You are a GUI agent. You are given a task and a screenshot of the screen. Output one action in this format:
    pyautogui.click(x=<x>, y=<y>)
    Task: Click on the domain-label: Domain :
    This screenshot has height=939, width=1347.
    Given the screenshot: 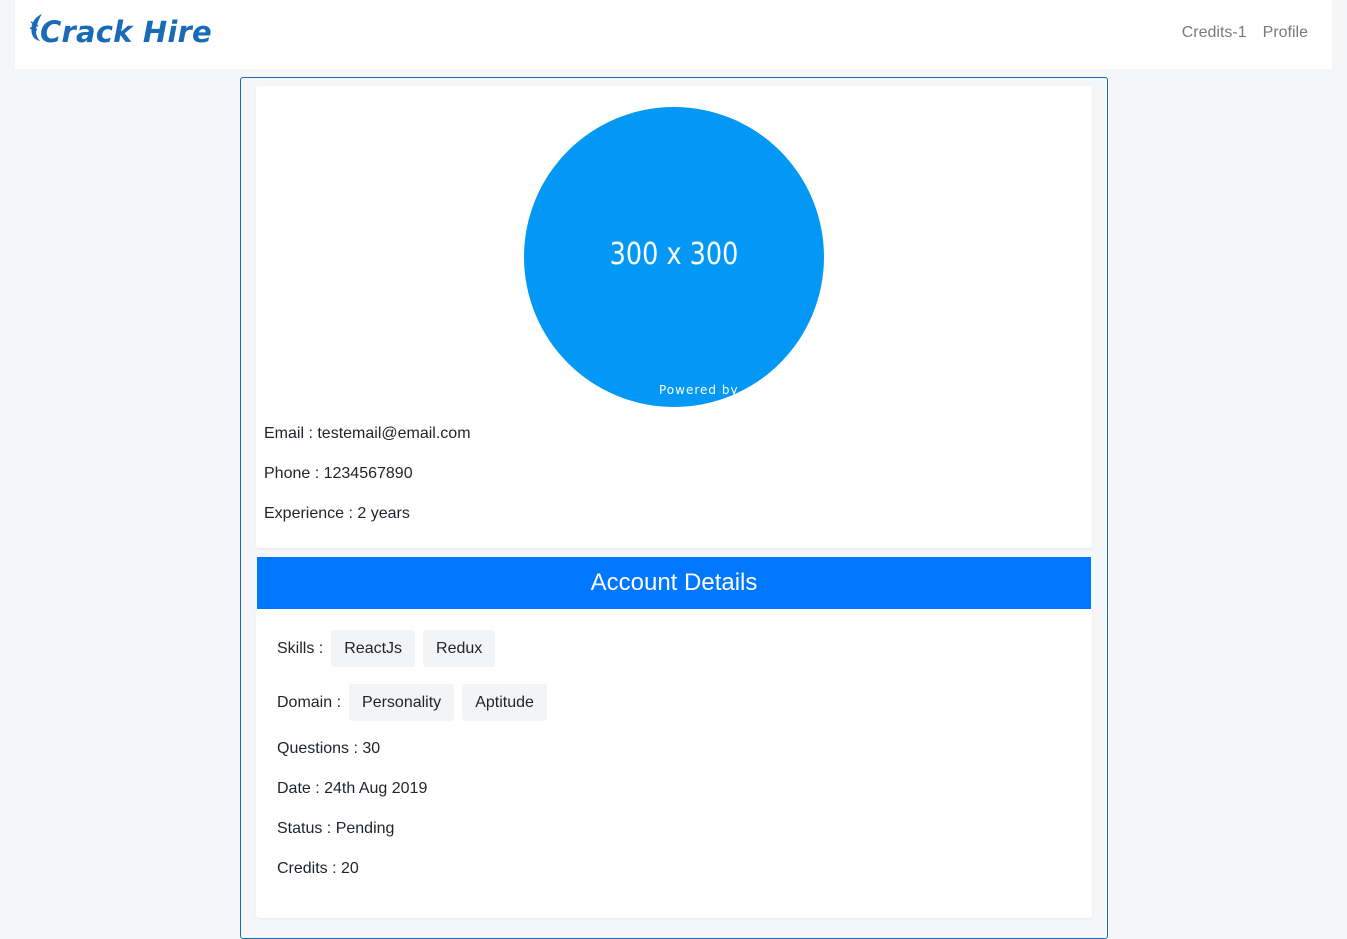 What is the action you would take?
    pyautogui.click(x=309, y=702)
    